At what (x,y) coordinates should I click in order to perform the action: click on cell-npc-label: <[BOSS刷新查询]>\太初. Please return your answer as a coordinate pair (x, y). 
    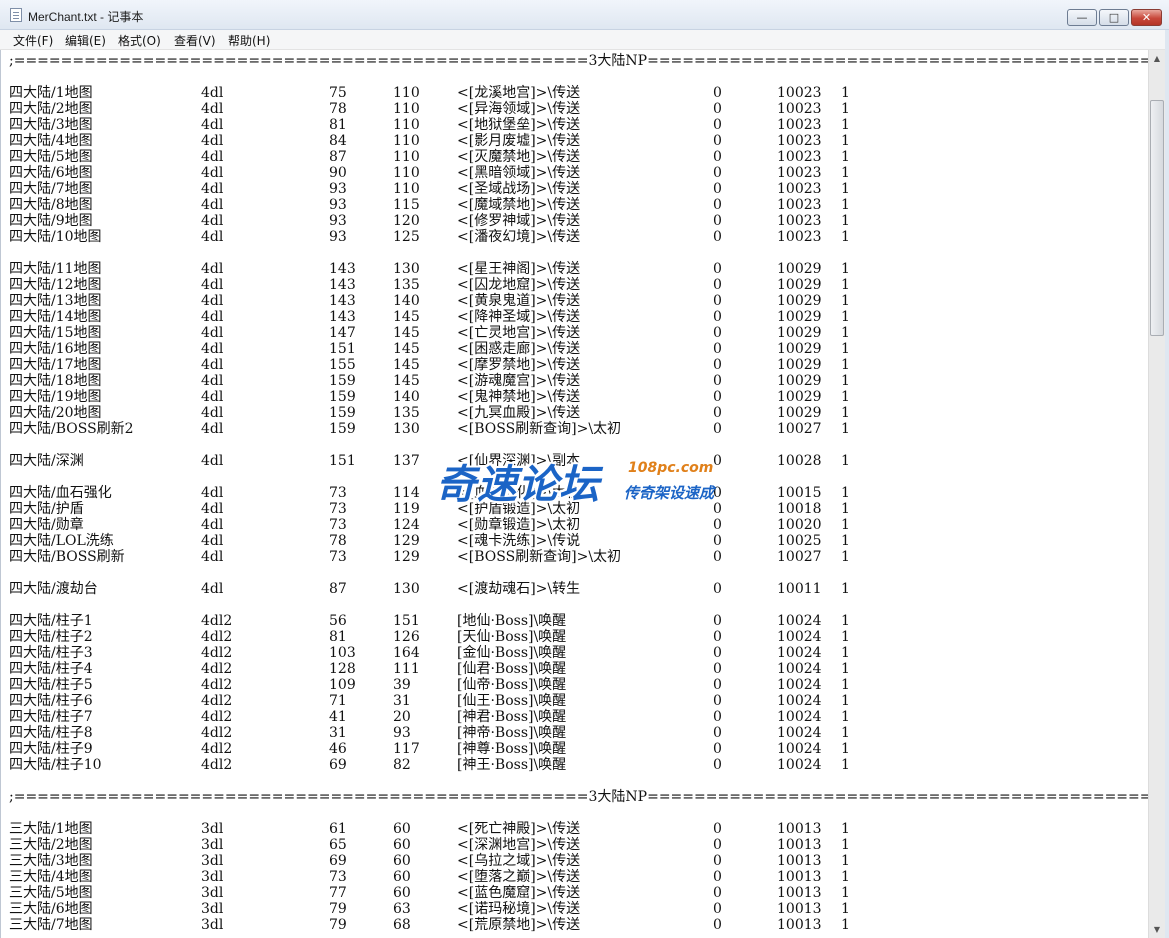
    Looking at the image, I should click on (539, 557).